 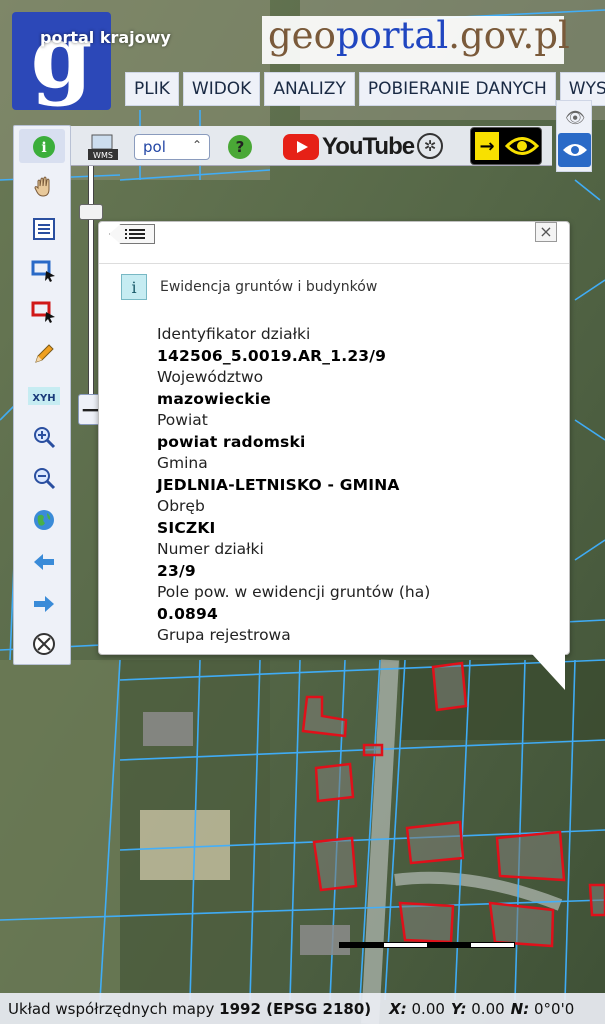 I want to click on x-label: X:, so click(x=398, y=1008).